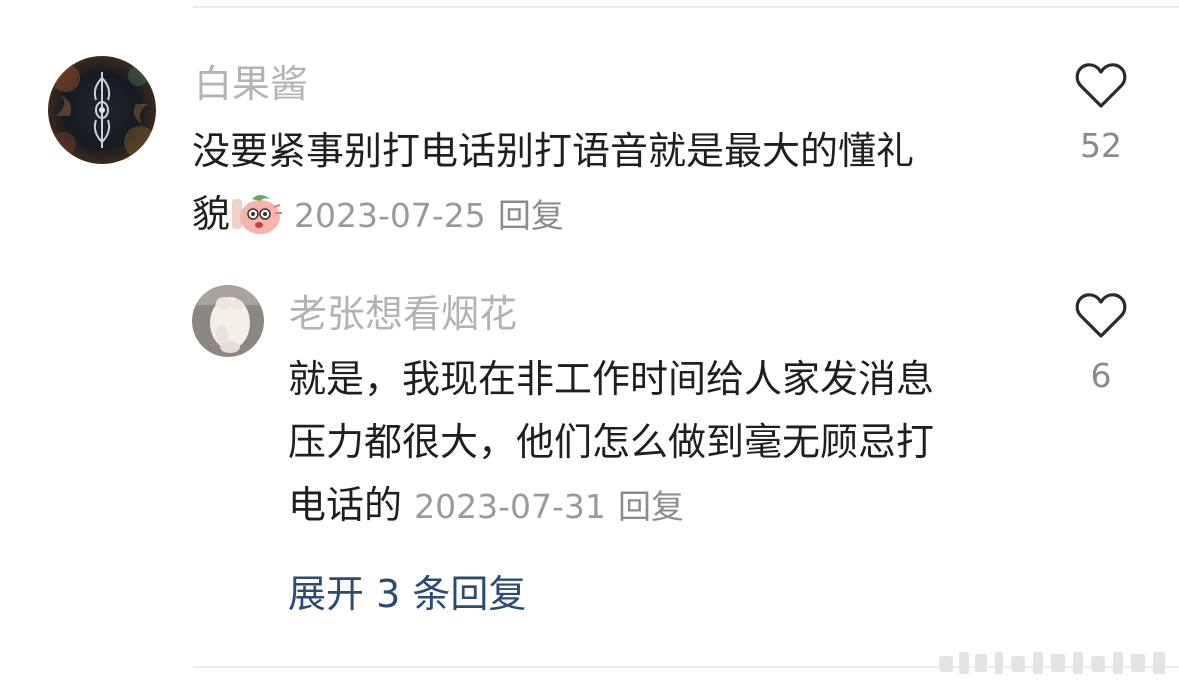  What do you see at coordinates (211, 214) in the screenshot?
I see `comment-text-tail: 貌` at bounding box center [211, 214].